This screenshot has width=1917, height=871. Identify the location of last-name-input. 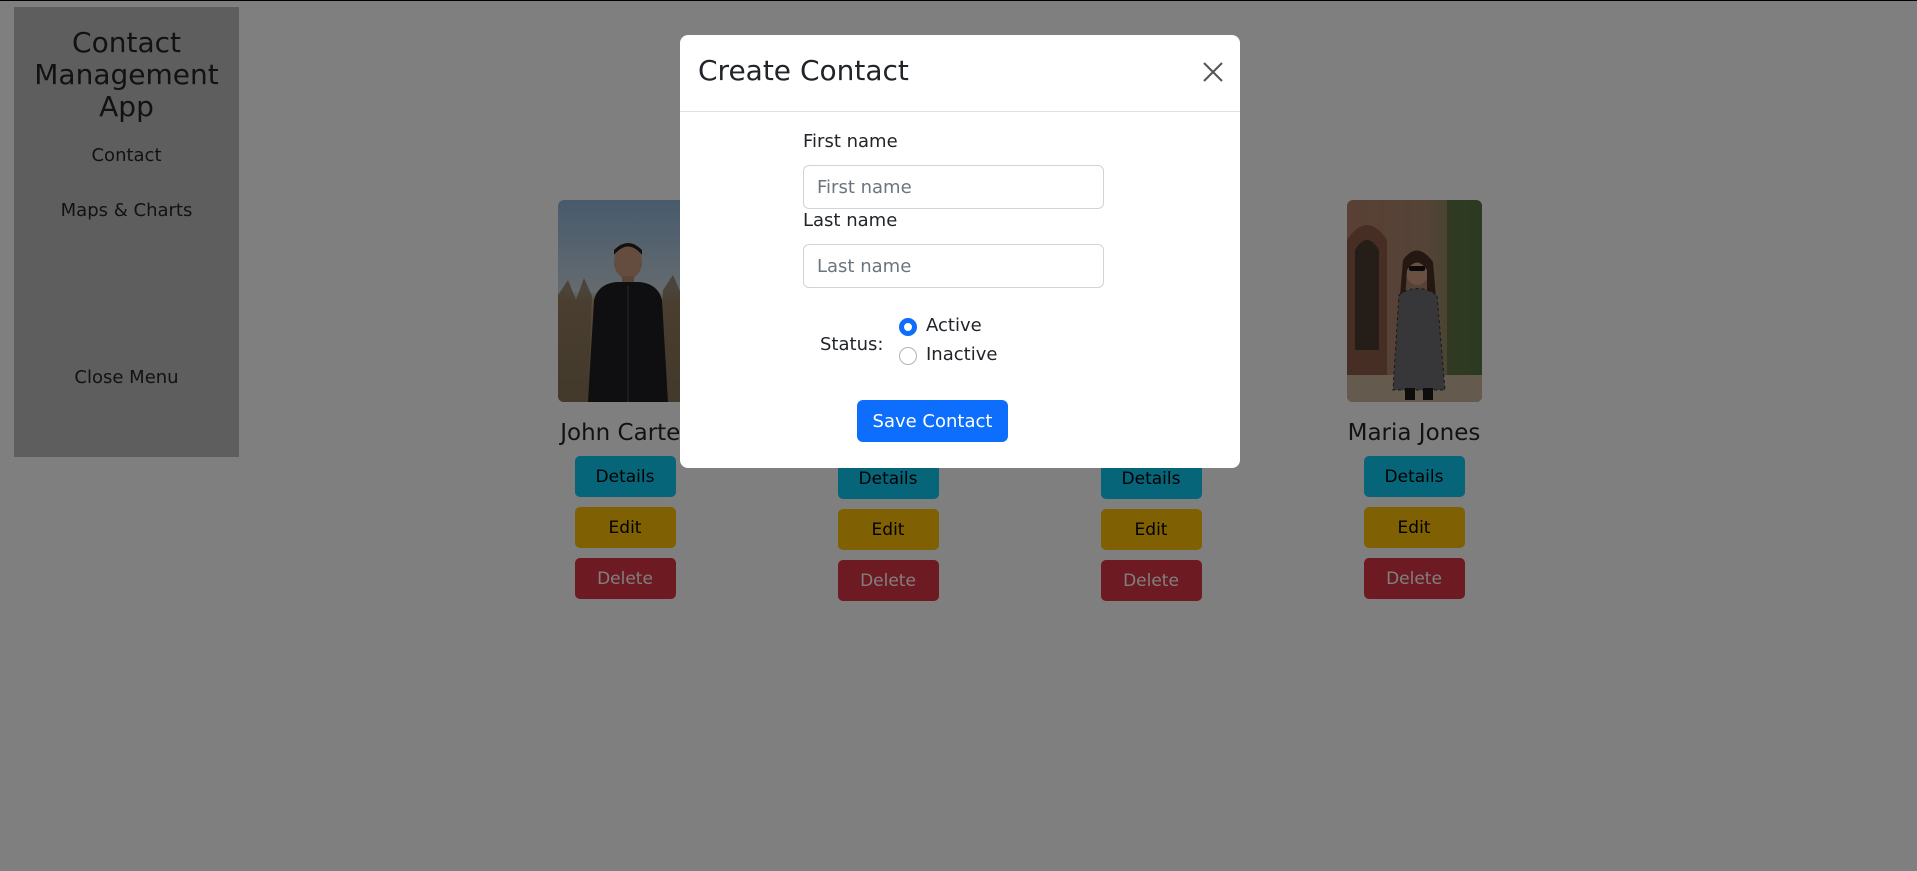
(953, 266).